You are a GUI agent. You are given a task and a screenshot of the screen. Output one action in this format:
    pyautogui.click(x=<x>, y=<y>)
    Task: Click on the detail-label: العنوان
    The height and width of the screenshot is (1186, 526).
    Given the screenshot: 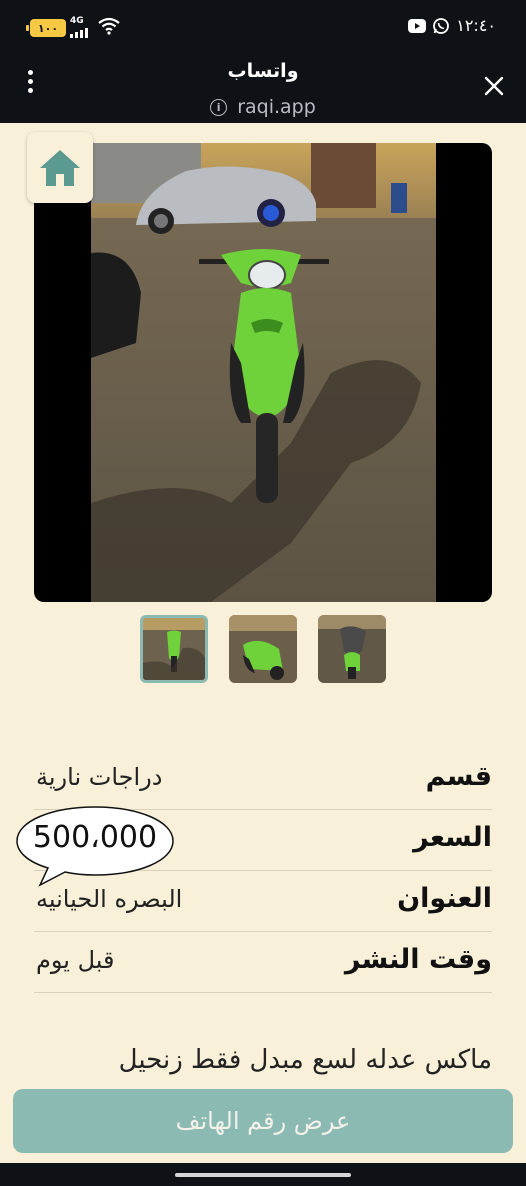 What is the action you would take?
    pyautogui.click(x=444, y=898)
    